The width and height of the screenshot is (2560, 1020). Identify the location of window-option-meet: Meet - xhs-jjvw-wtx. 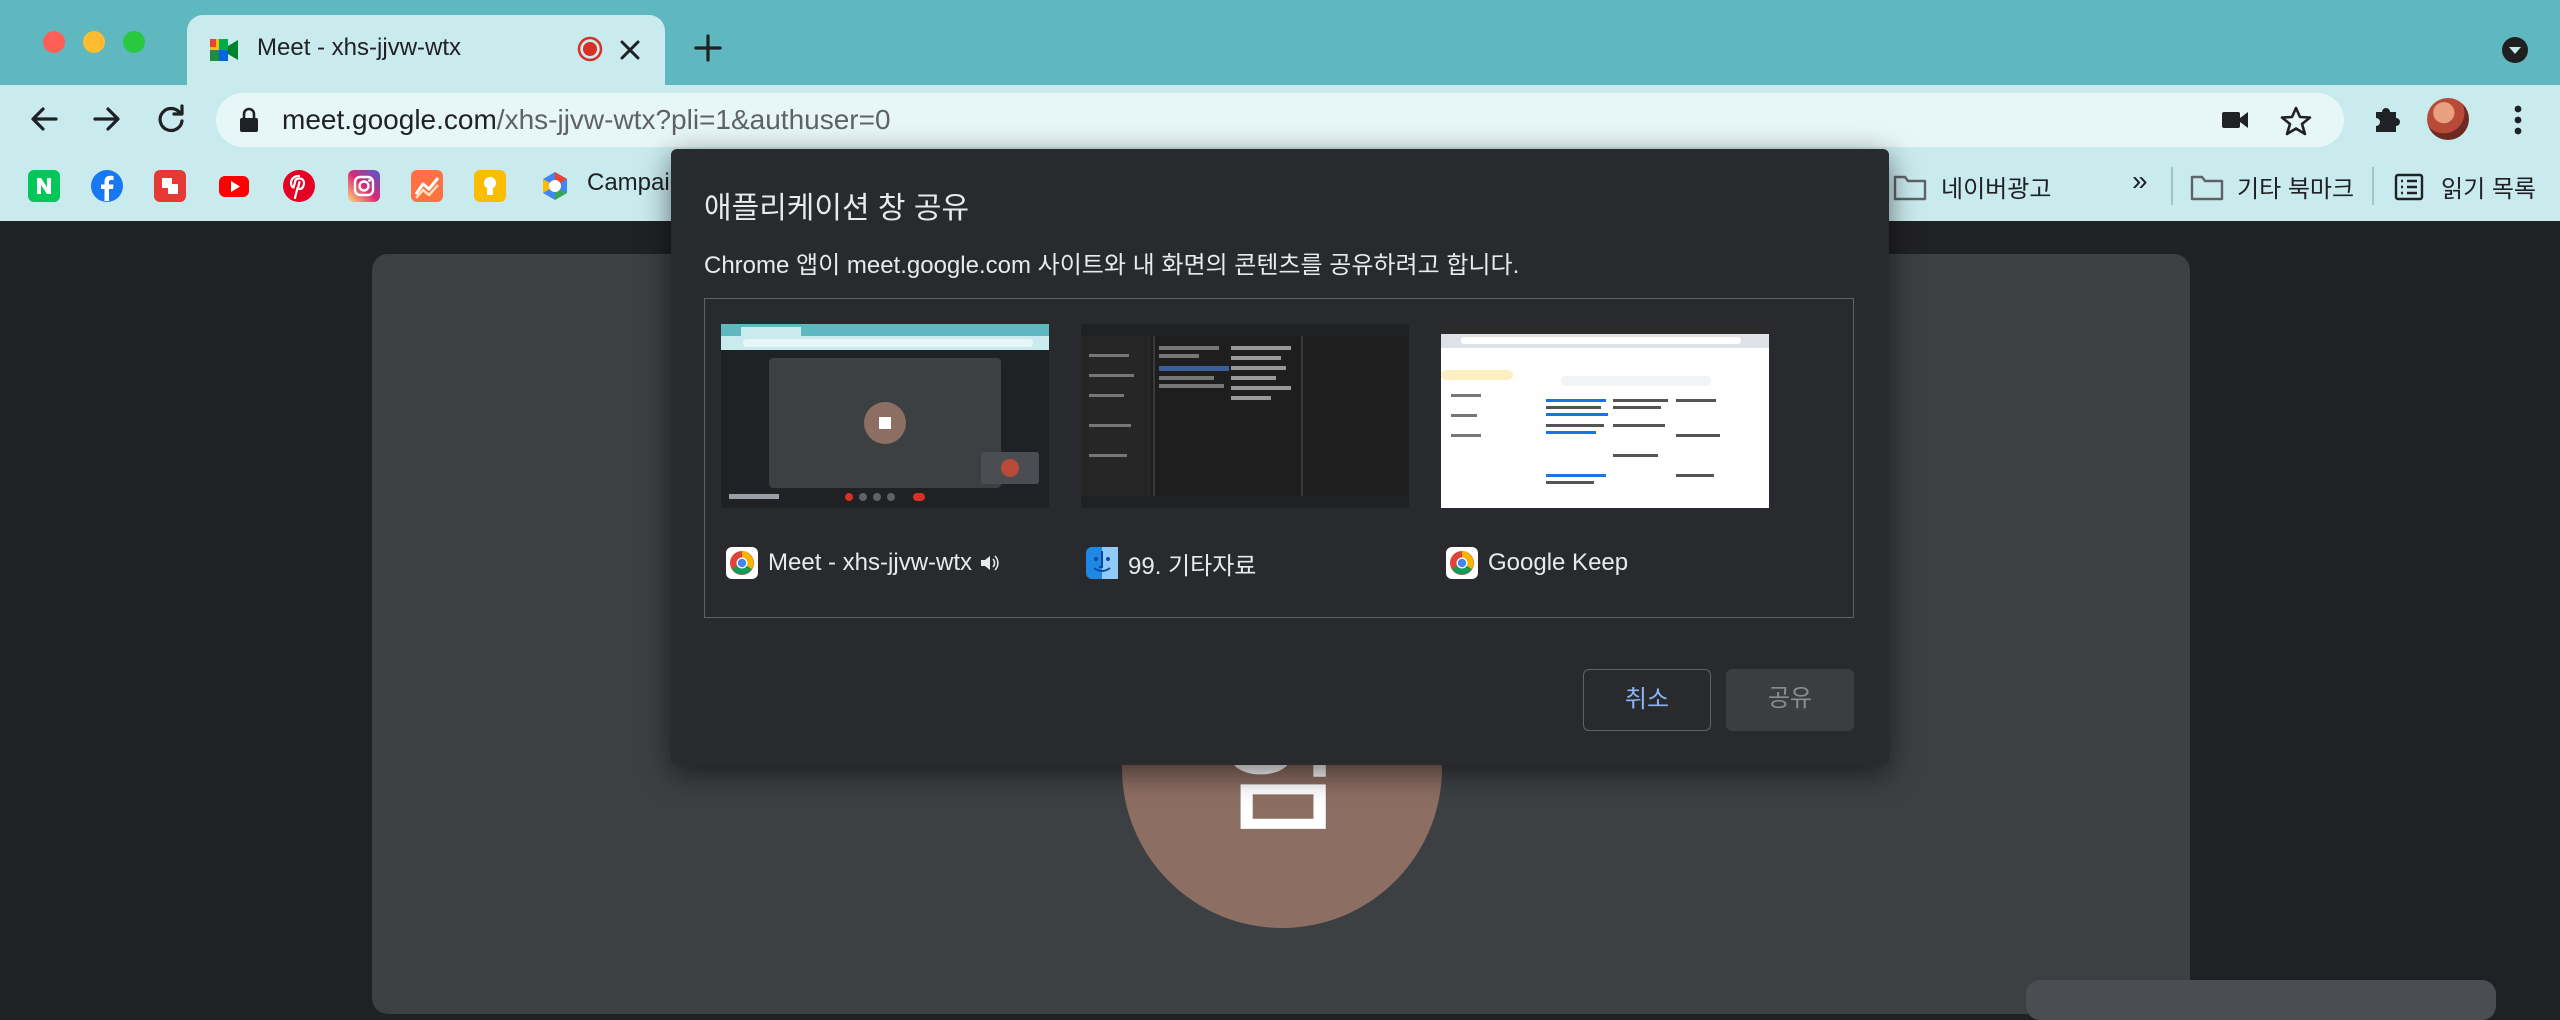
(886, 451).